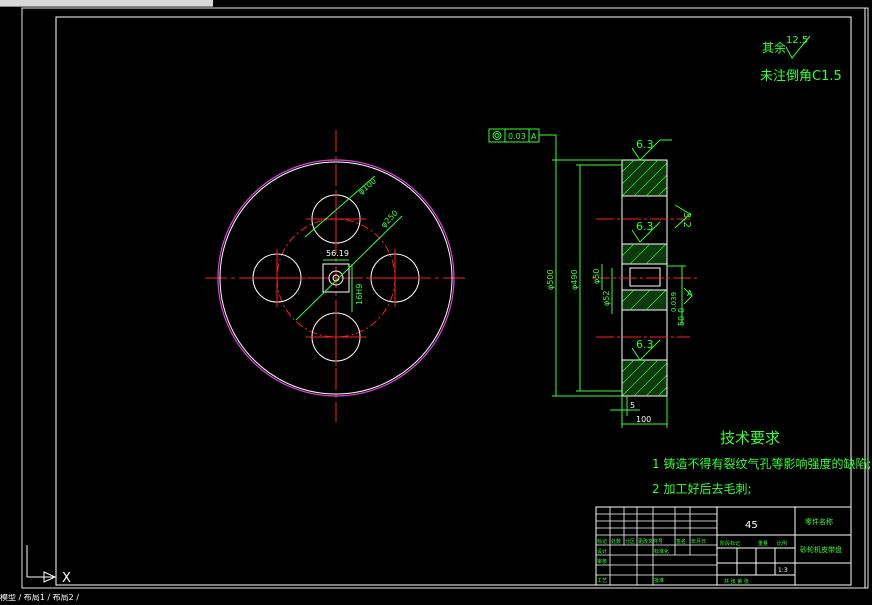  Describe the element at coordinates (686, 220) in the screenshot. I see `roughness-side: 3.2` at that location.